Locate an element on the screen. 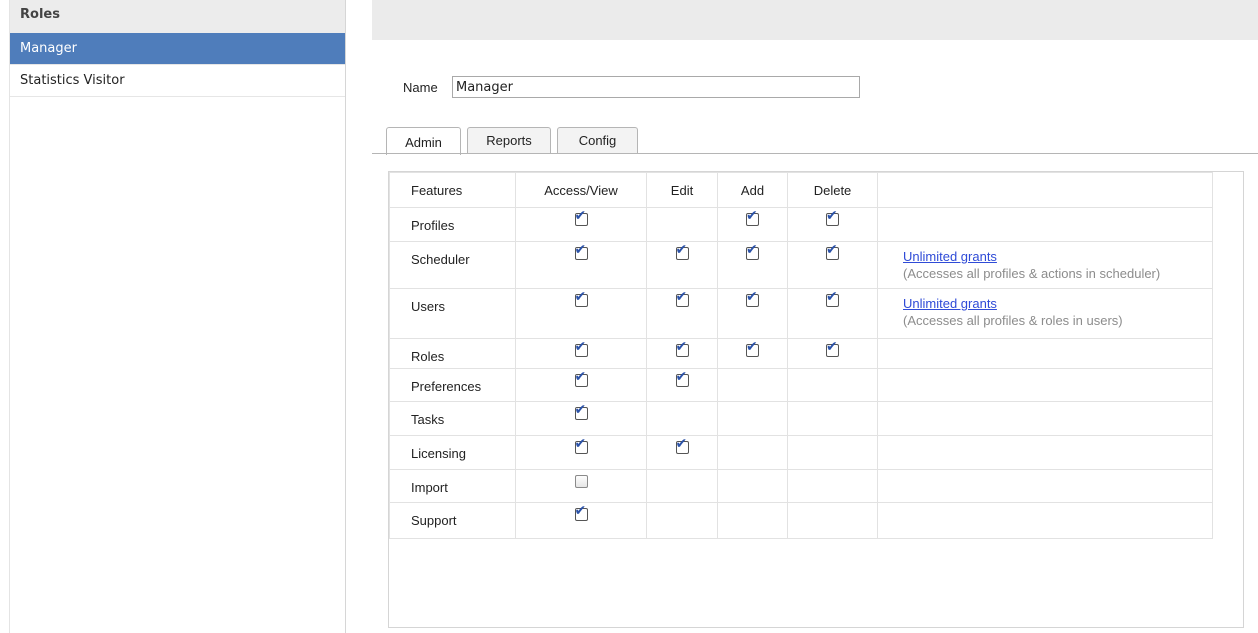 Image resolution: width=1258 pixels, height=633 pixels. tab-config: Config is located at coordinates (597, 140).